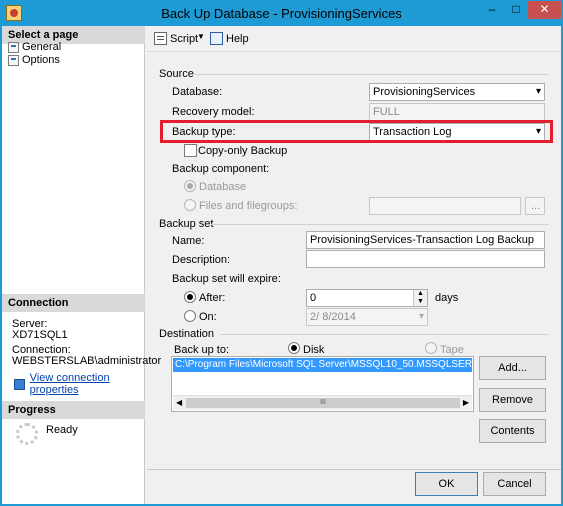 Image resolution: width=563 pixels, height=506 pixels. Describe the element at coordinates (179, 402) in the screenshot. I see `scroll-left-icon: ◀` at that location.